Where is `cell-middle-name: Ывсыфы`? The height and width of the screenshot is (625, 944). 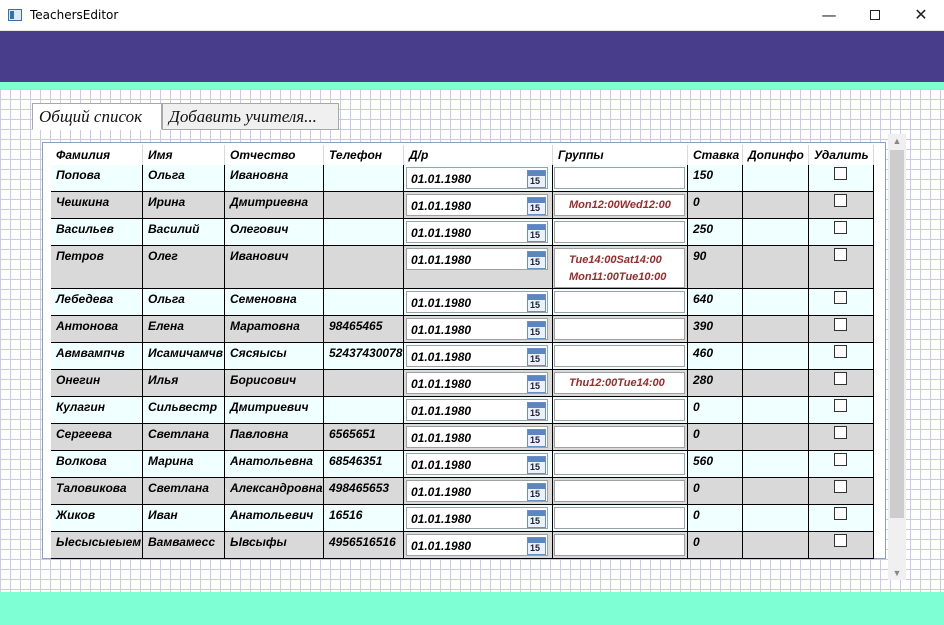
cell-middle-name: Ывсыфы is located at coordinates (274, 545).